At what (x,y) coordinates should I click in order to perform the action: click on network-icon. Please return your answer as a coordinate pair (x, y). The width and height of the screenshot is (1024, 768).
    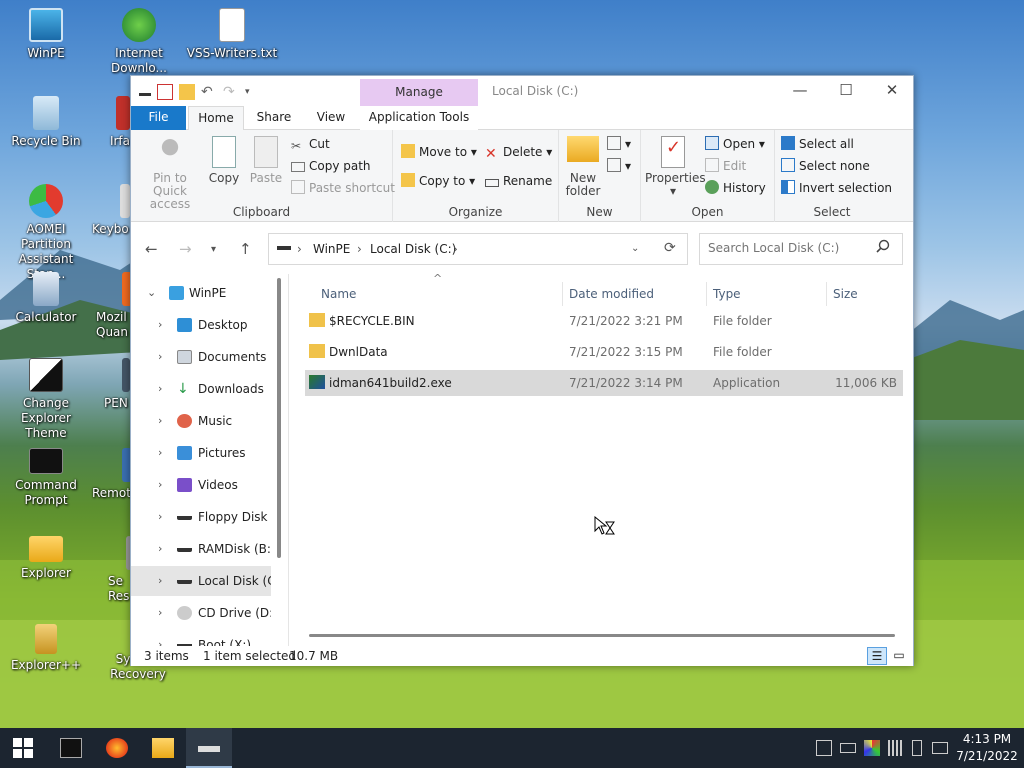
    Looking at the image, I should click on (824, 748).